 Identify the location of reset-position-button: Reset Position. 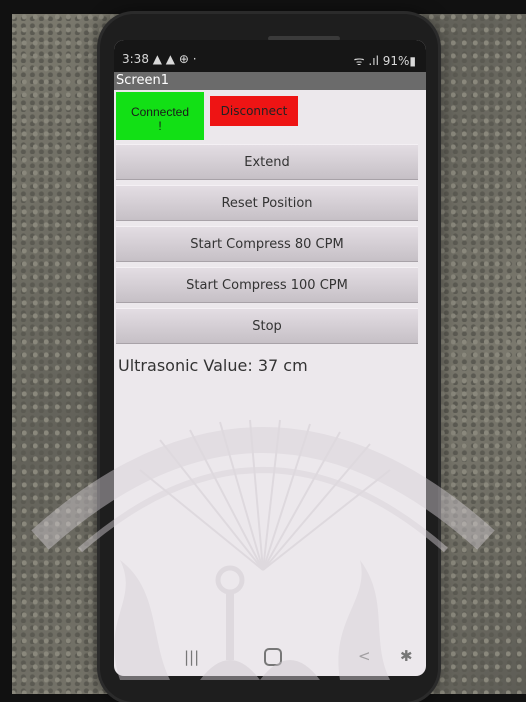
(267, 203).